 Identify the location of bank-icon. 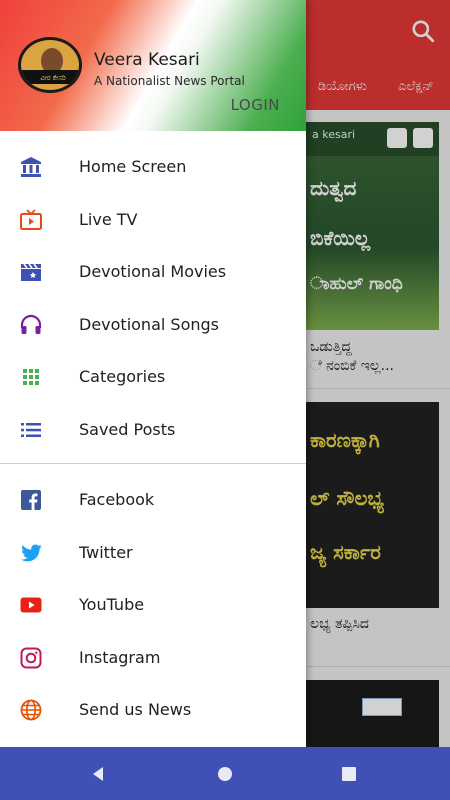
(31, 167).